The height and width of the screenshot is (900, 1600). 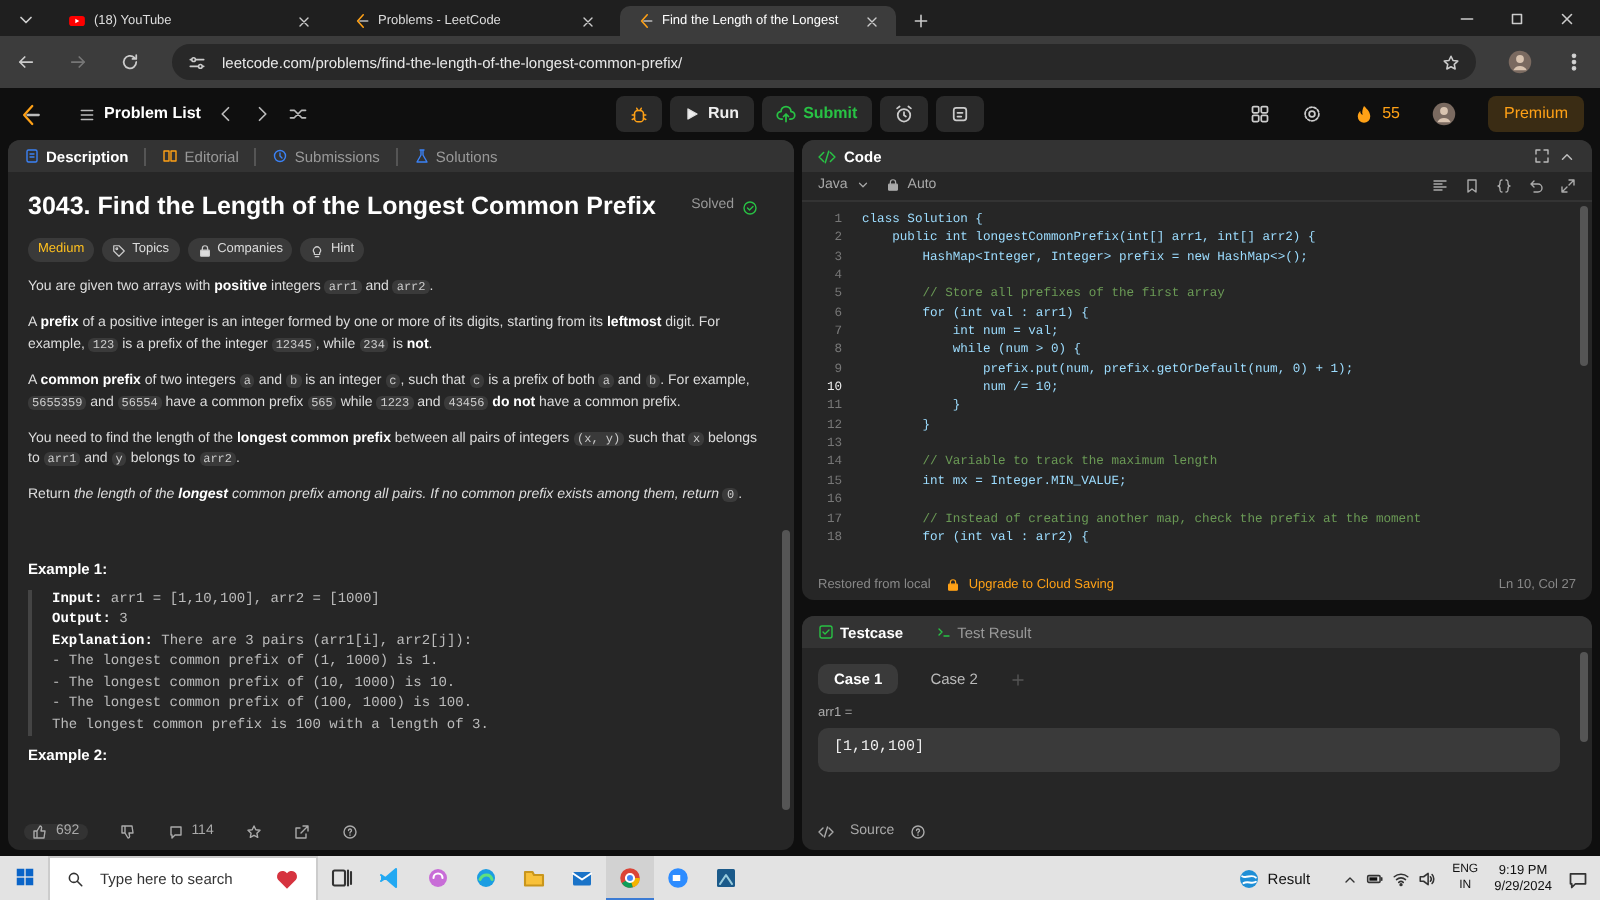 What do you see at coordinates (862, 185) in the screenshot?
I see `chevron-down-icon` at bounding box center [862, 185].